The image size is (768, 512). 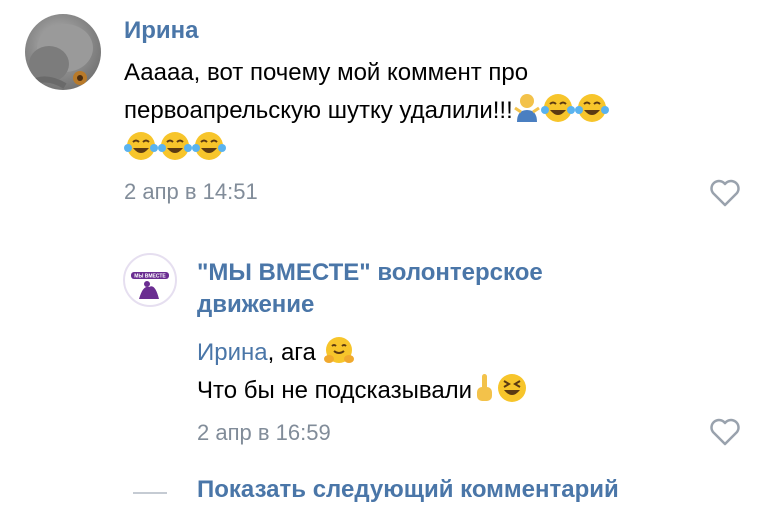 What do you see at coordinates (291, 352) in the screenshot?
I see `reply-text-line1-suffix: , ага` at bounding box center [291, 352].